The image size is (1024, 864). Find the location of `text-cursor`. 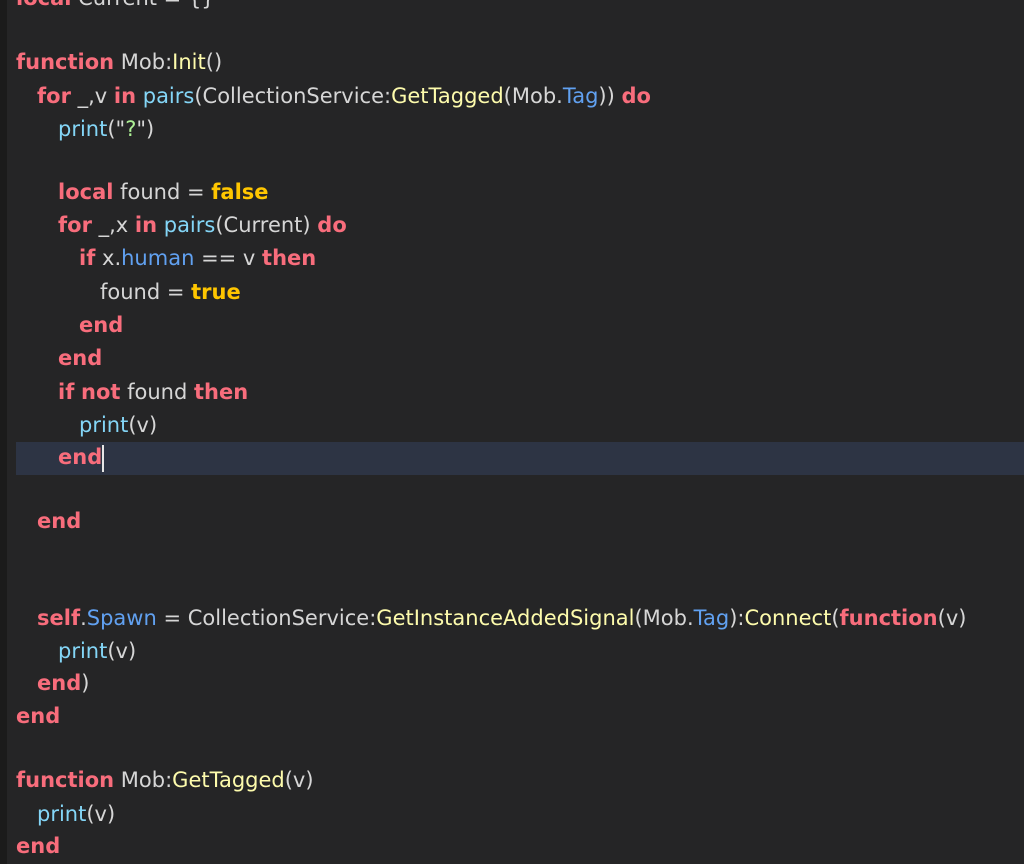

text-cursor is located at coordinates (103, 458).